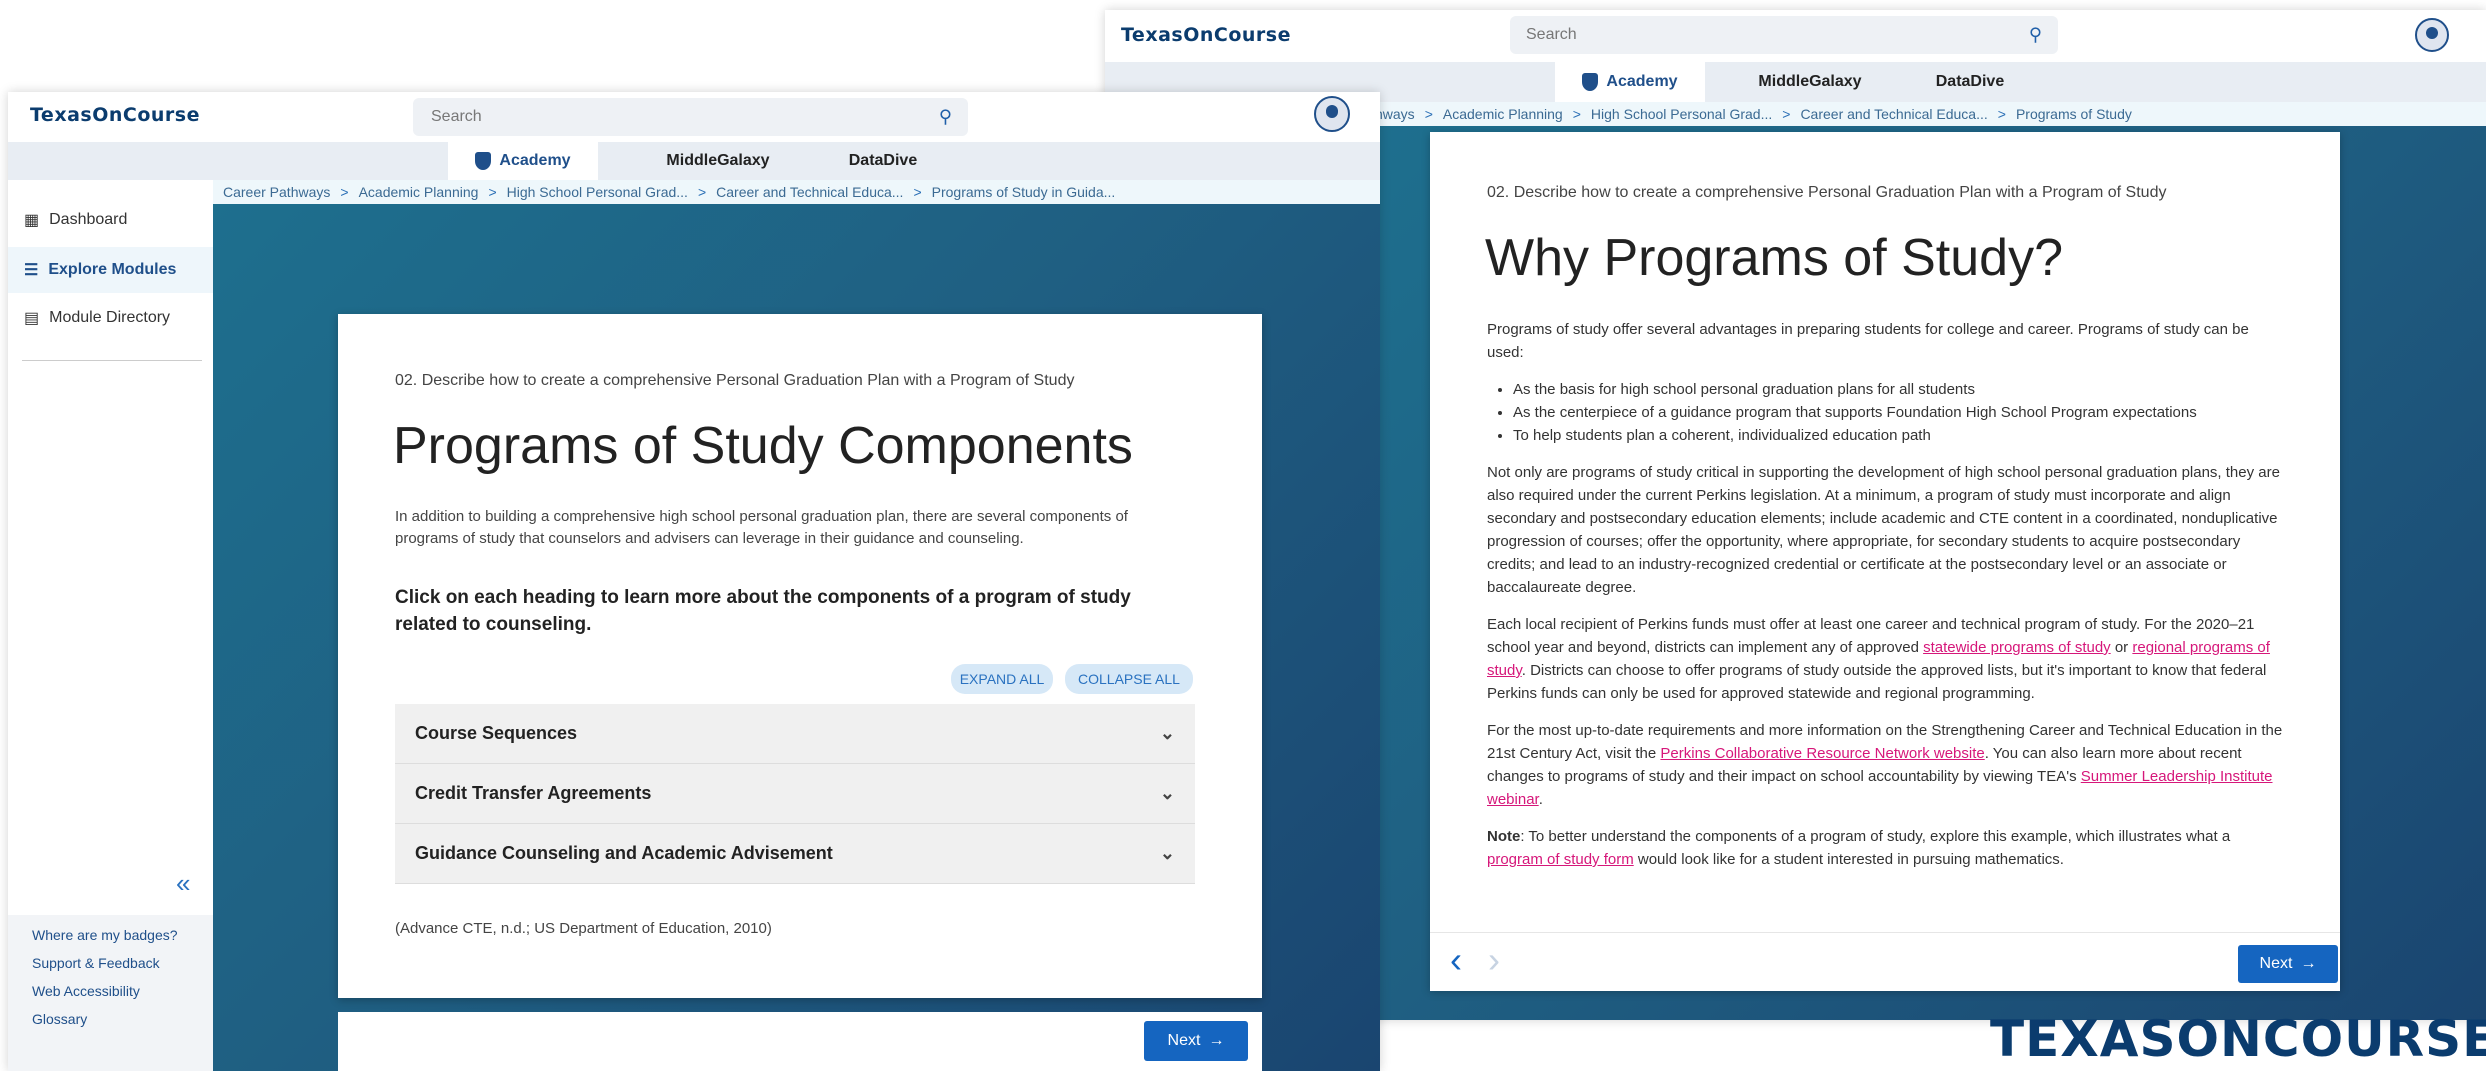  Describe the element at coordinates (75, 220) in the screenshot. I see `sidebar-item-dashboard: ▦ Dashboard` at that location.